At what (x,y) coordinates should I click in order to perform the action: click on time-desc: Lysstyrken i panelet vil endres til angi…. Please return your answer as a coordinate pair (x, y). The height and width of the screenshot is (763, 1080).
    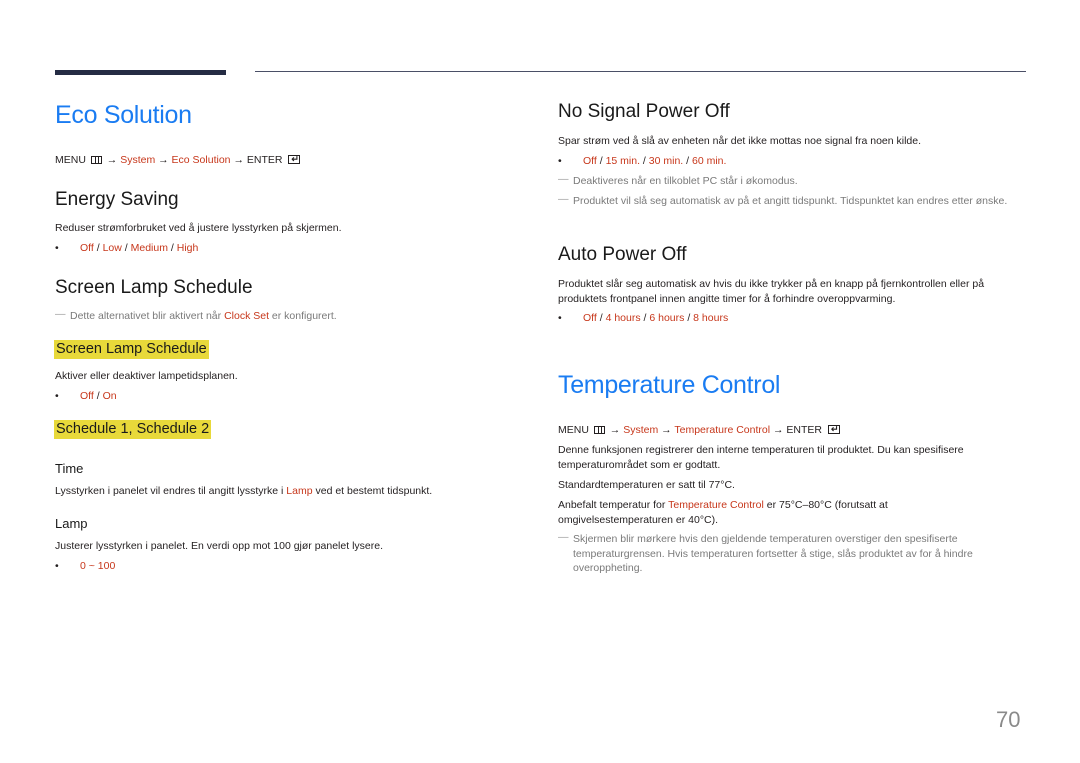
    Looking at the image, I should click on (244, 491).